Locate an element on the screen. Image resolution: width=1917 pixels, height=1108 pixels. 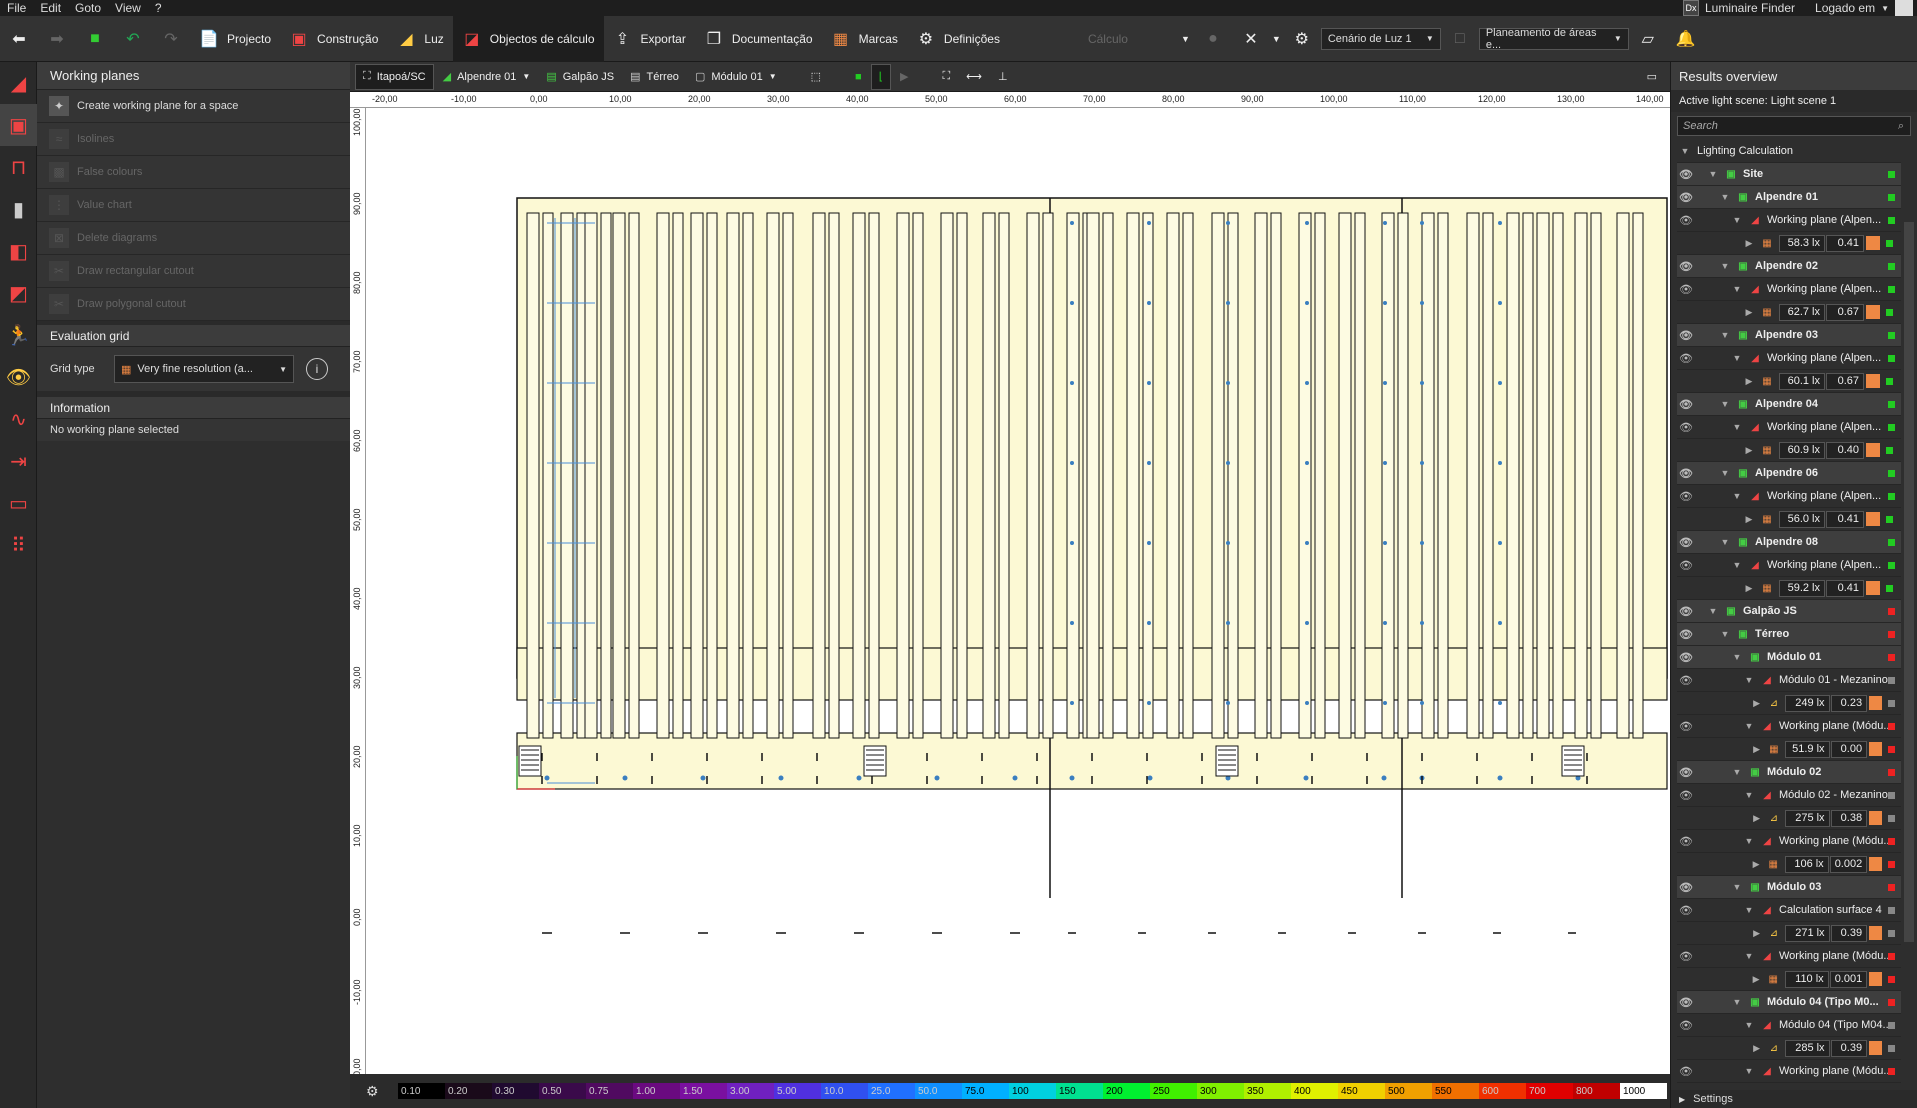
settings-footer: ▶ Settings is located at coordinates (1794, 1099).